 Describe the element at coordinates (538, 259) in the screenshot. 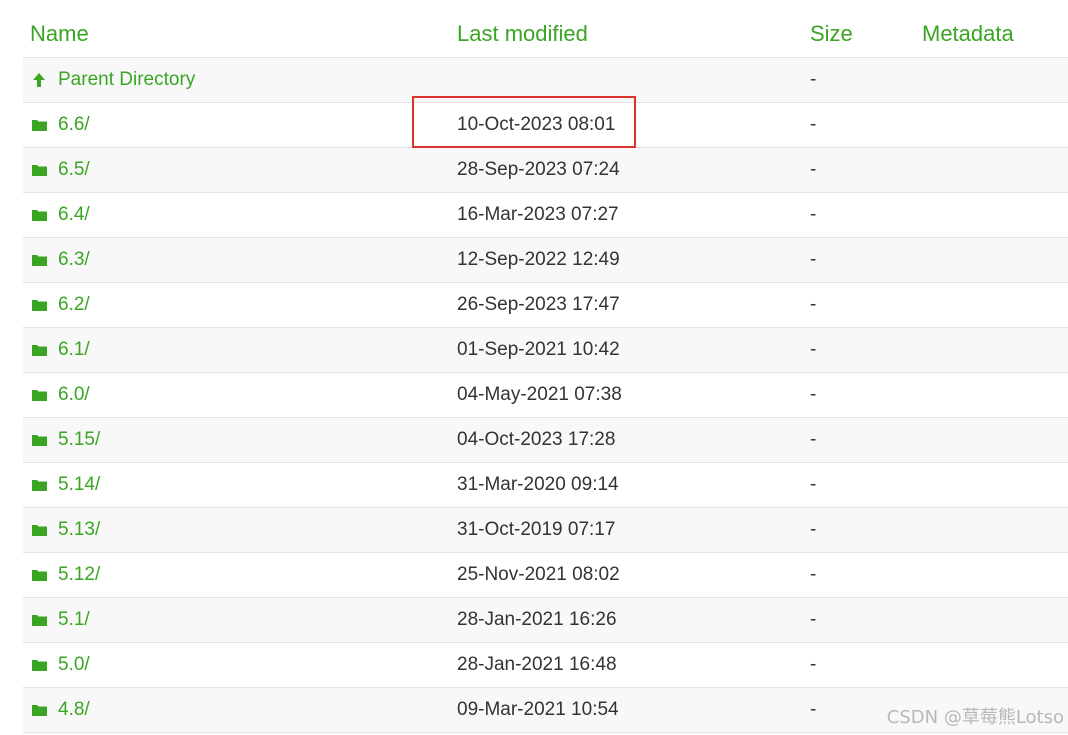

I see `modified-cell: 12-Sep-2022 12:49` at that location.